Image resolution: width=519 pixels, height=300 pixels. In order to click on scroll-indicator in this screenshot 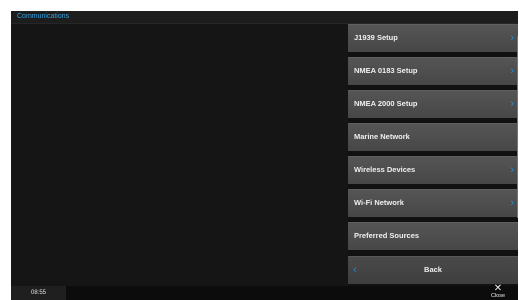, I will do `click(517, 127)`.